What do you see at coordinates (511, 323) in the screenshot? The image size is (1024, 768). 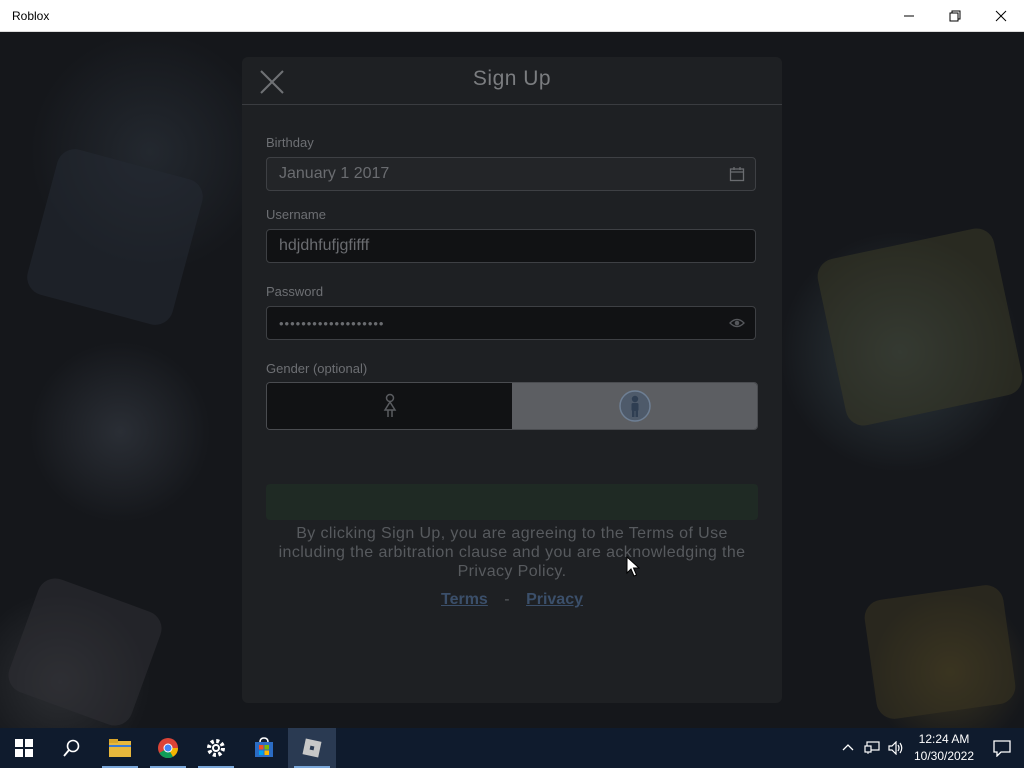 I see `password-input: •••••••••••••••••••` at bounding box center [511, 323].